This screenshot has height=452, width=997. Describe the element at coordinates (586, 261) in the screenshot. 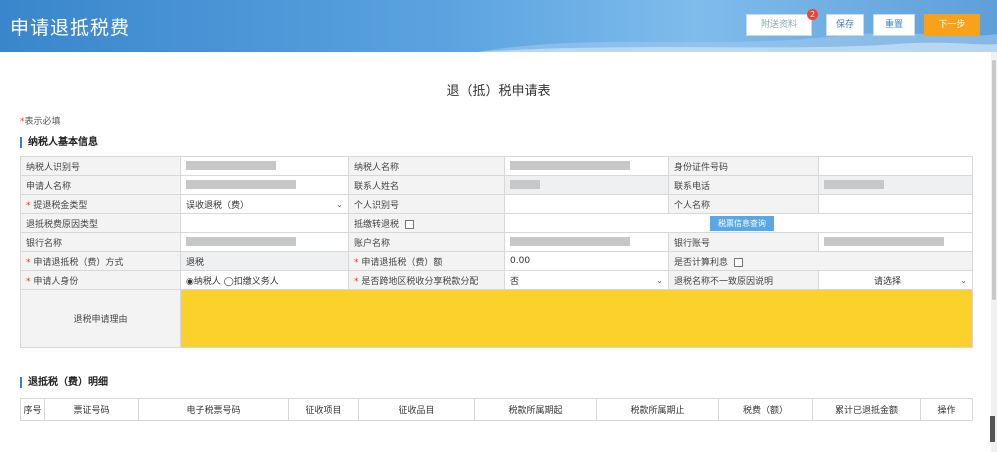

I see `refund-amount-input: 0.00` at that location.